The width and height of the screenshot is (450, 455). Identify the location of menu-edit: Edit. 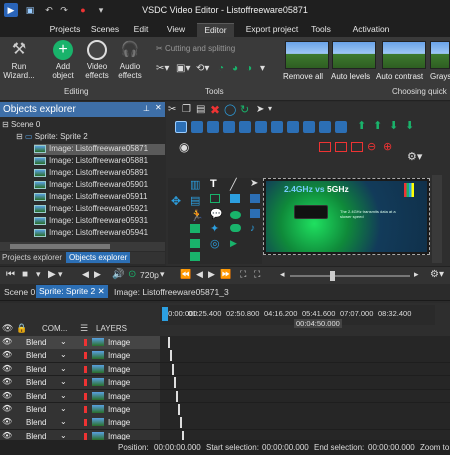
(141, 30).